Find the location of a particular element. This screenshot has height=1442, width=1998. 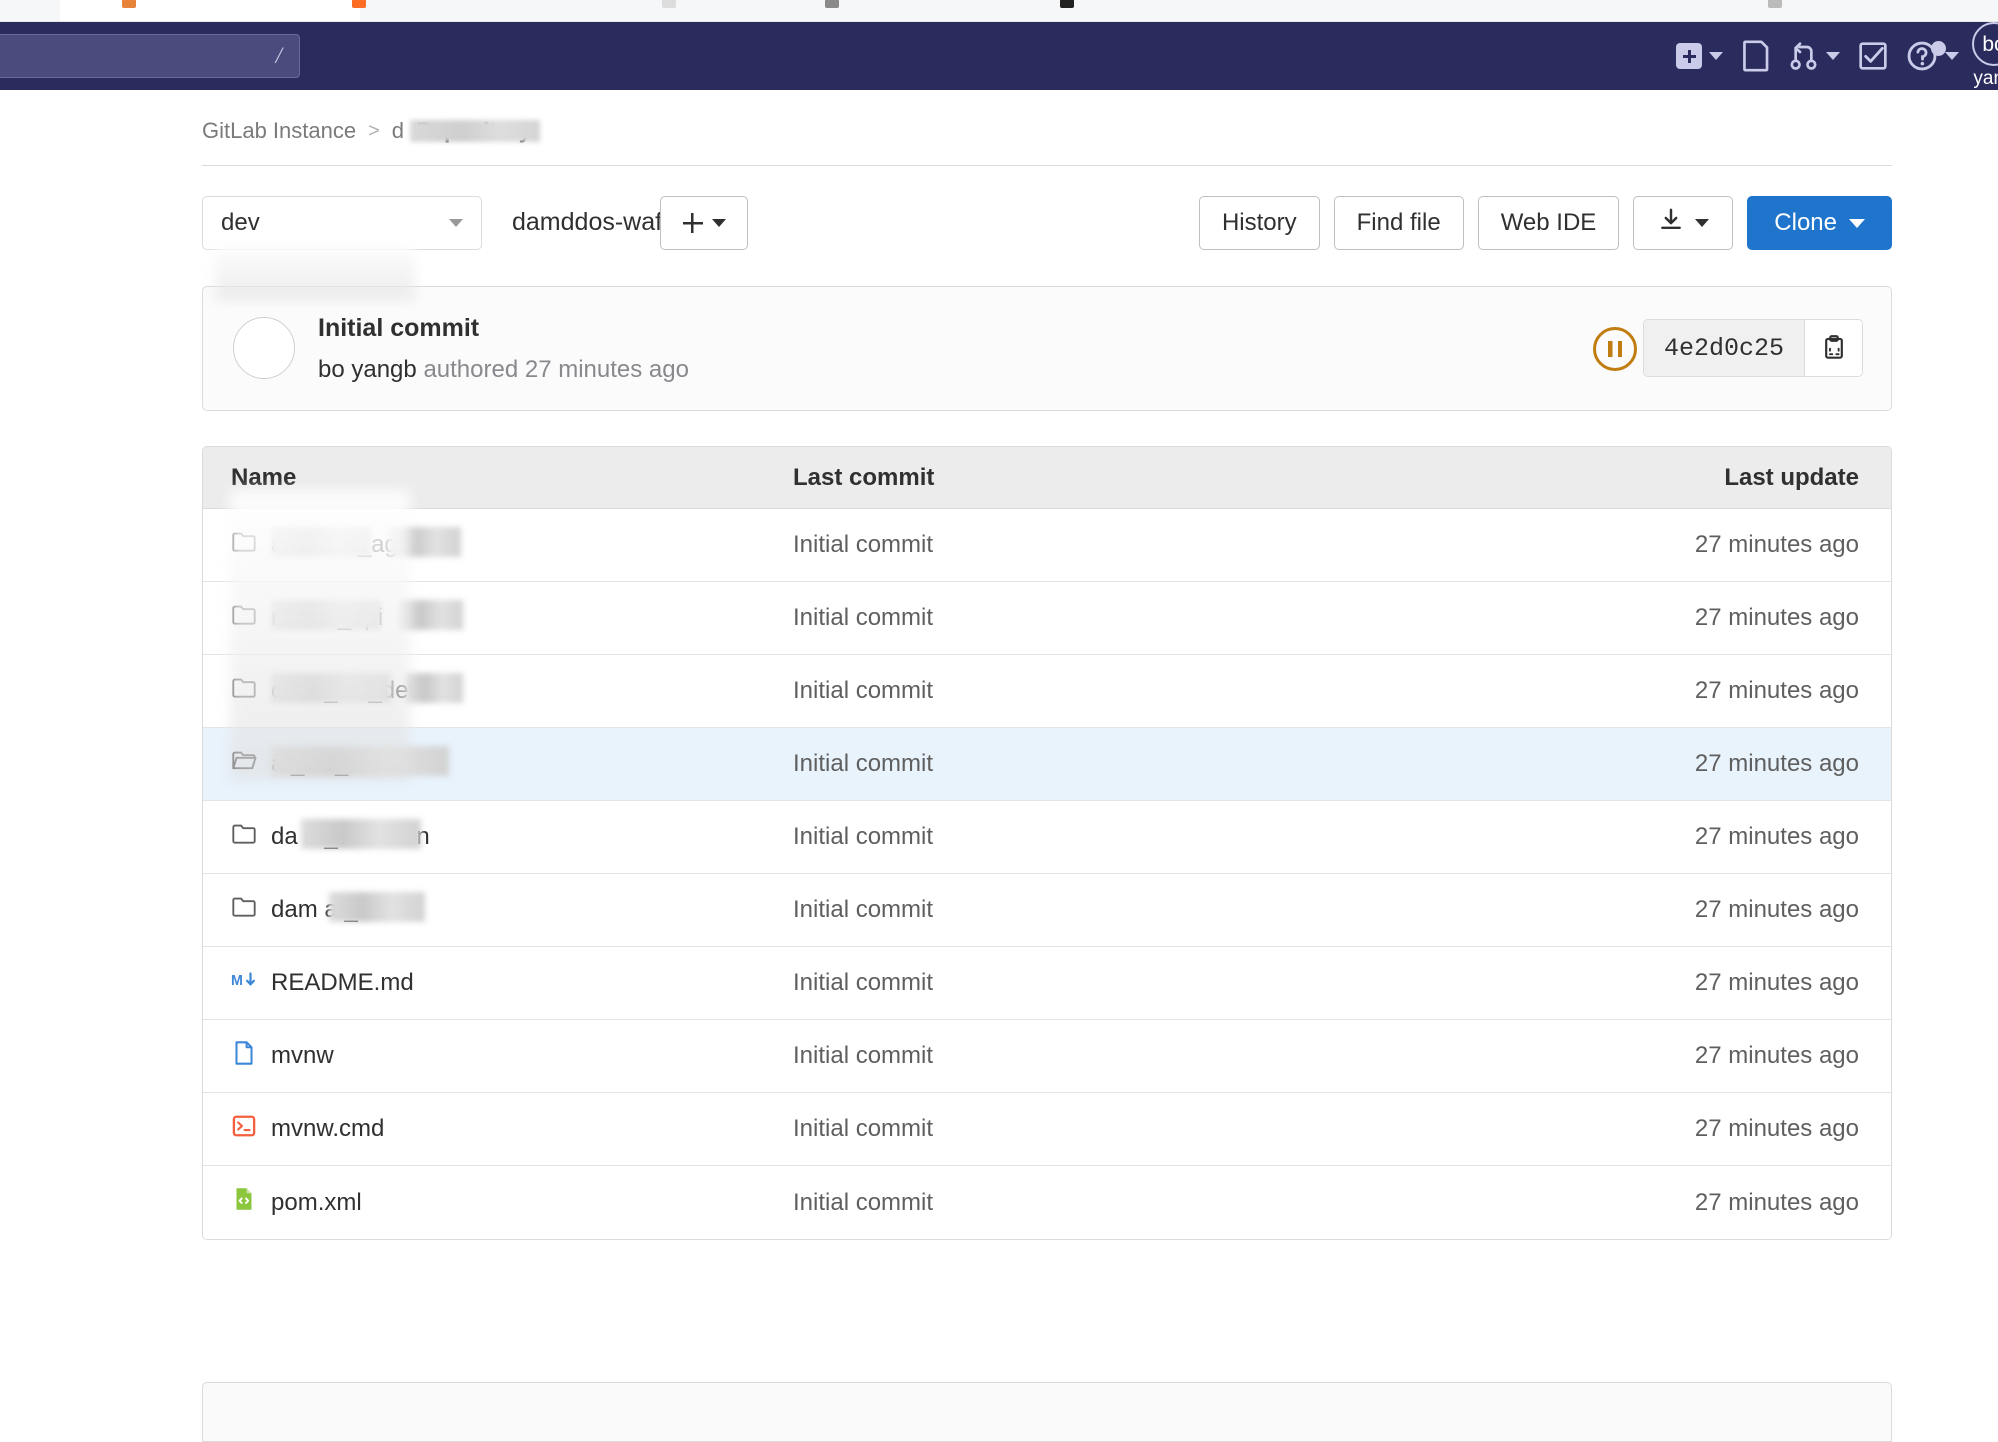

issues-button is located at coordinates (1756, 56).